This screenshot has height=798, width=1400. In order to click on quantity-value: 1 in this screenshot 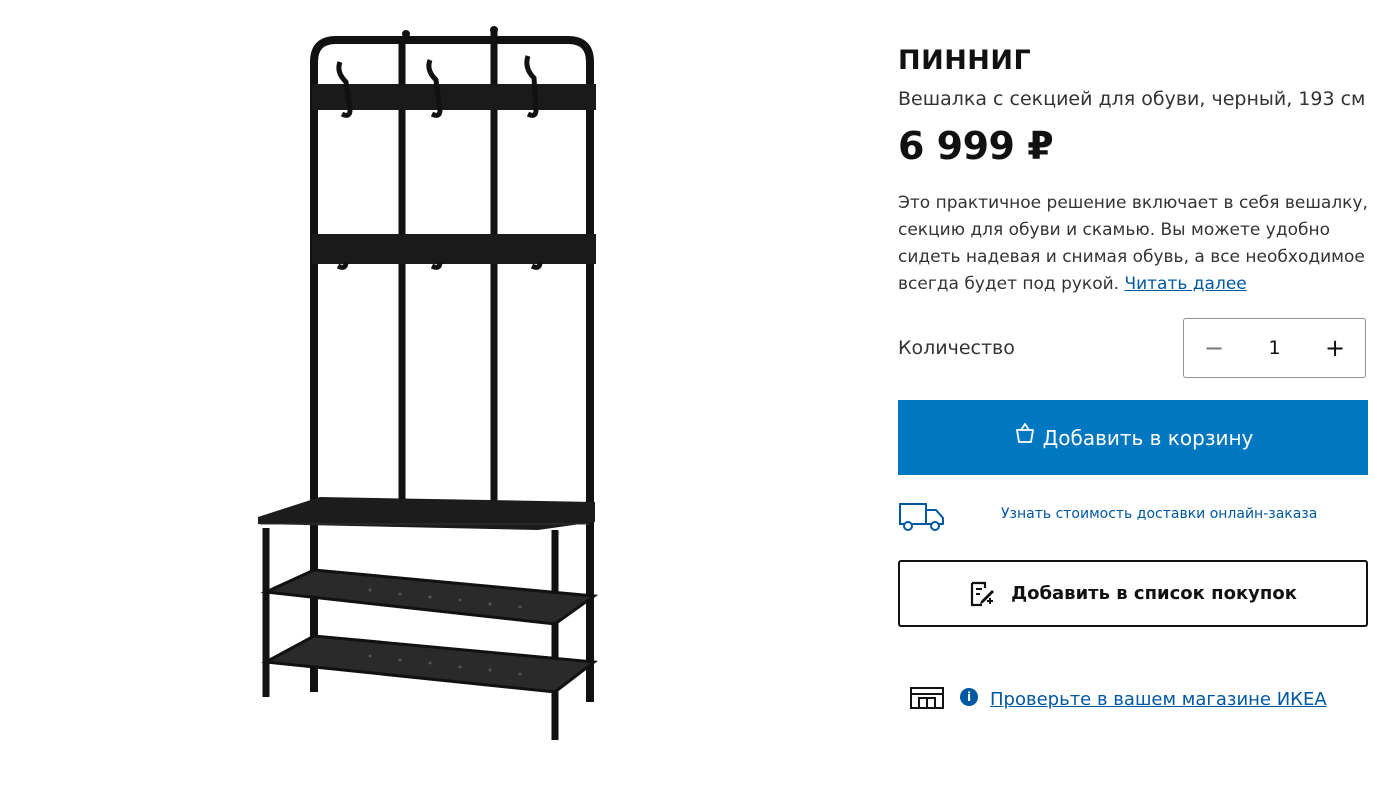, I will do `click(1274, 348)`.